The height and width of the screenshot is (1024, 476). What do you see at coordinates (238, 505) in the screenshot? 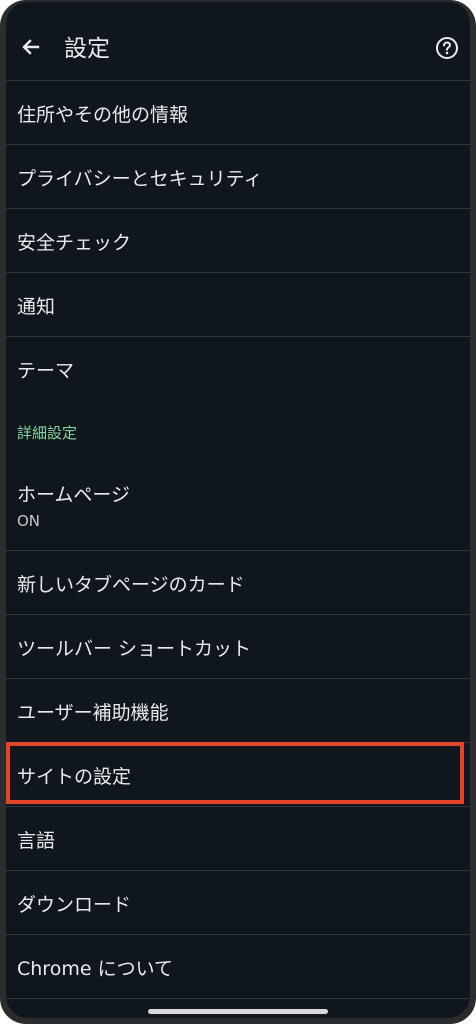
I see `settings-item-homepage: ホームページ ON` at bounding box center [238, 505].